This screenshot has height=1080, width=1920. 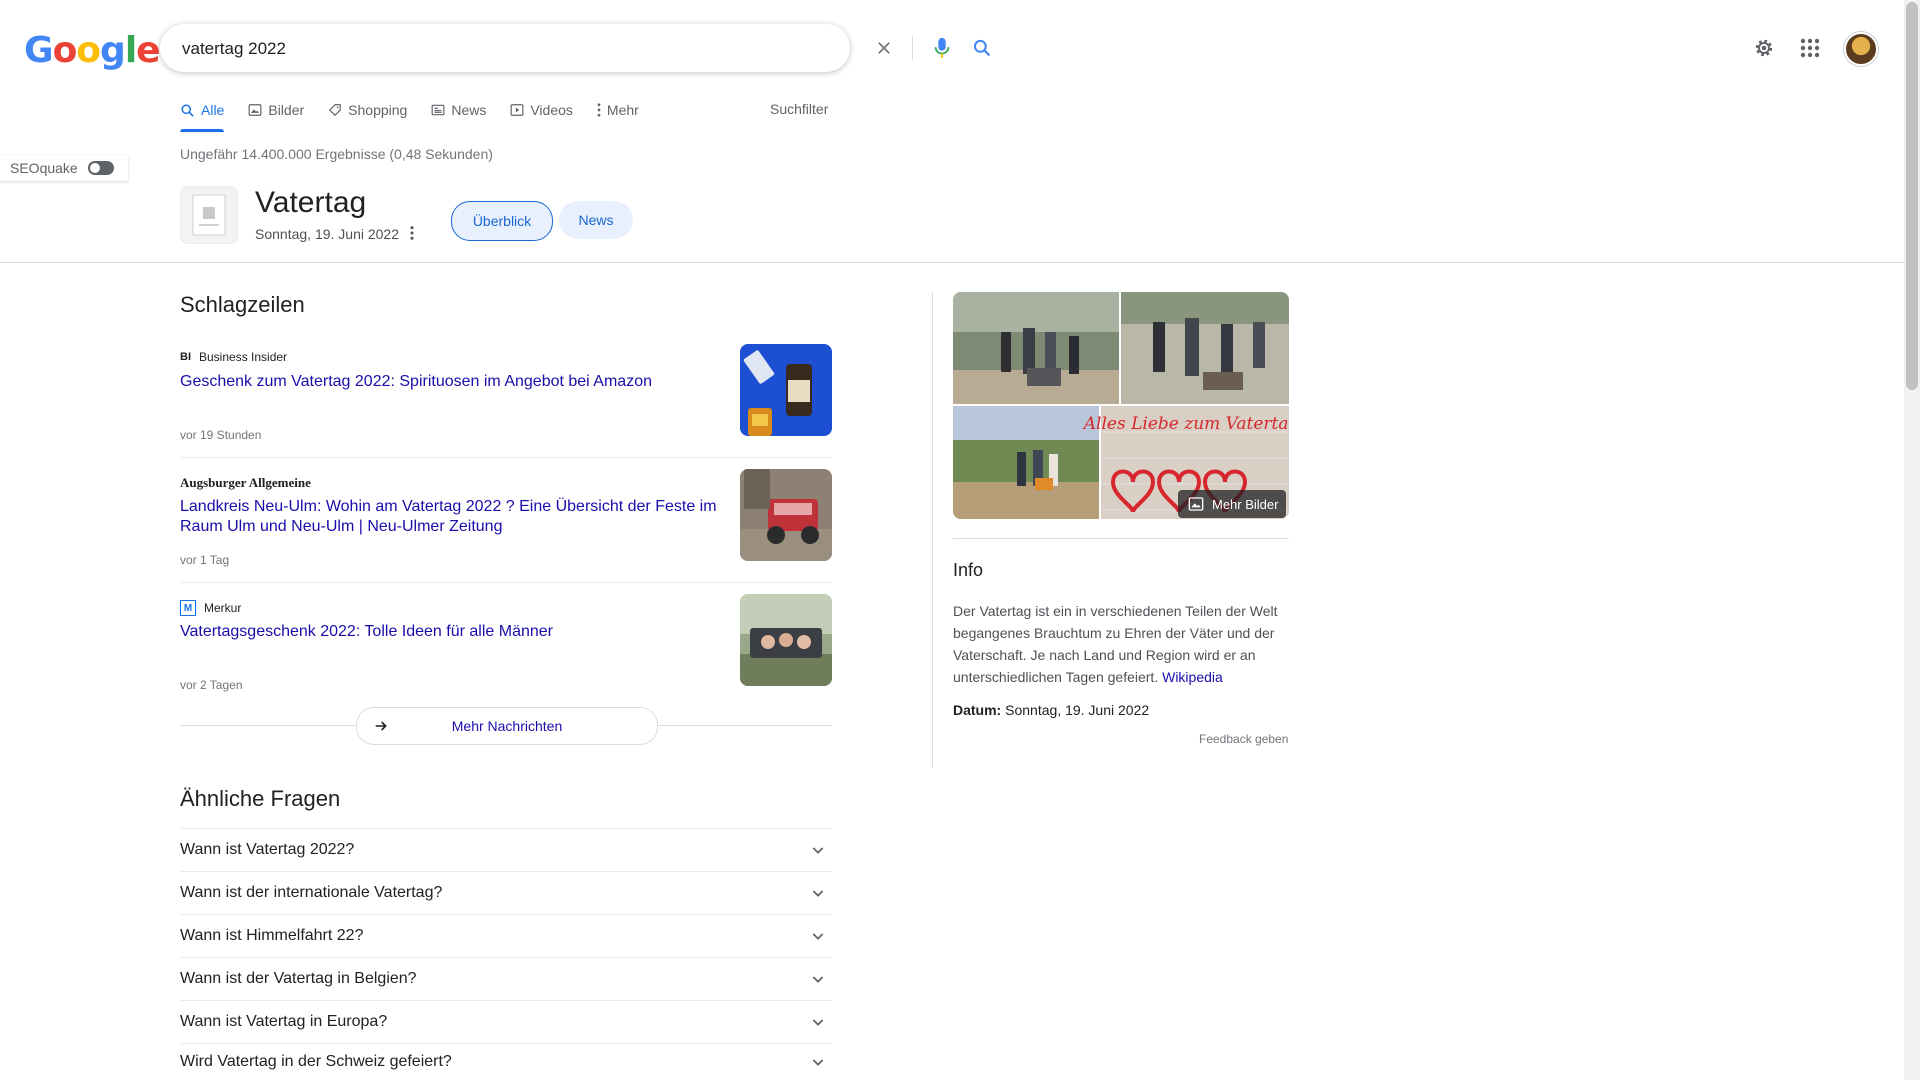 I want to click on business-insider-logo: BI, so click(x=185, y=357).